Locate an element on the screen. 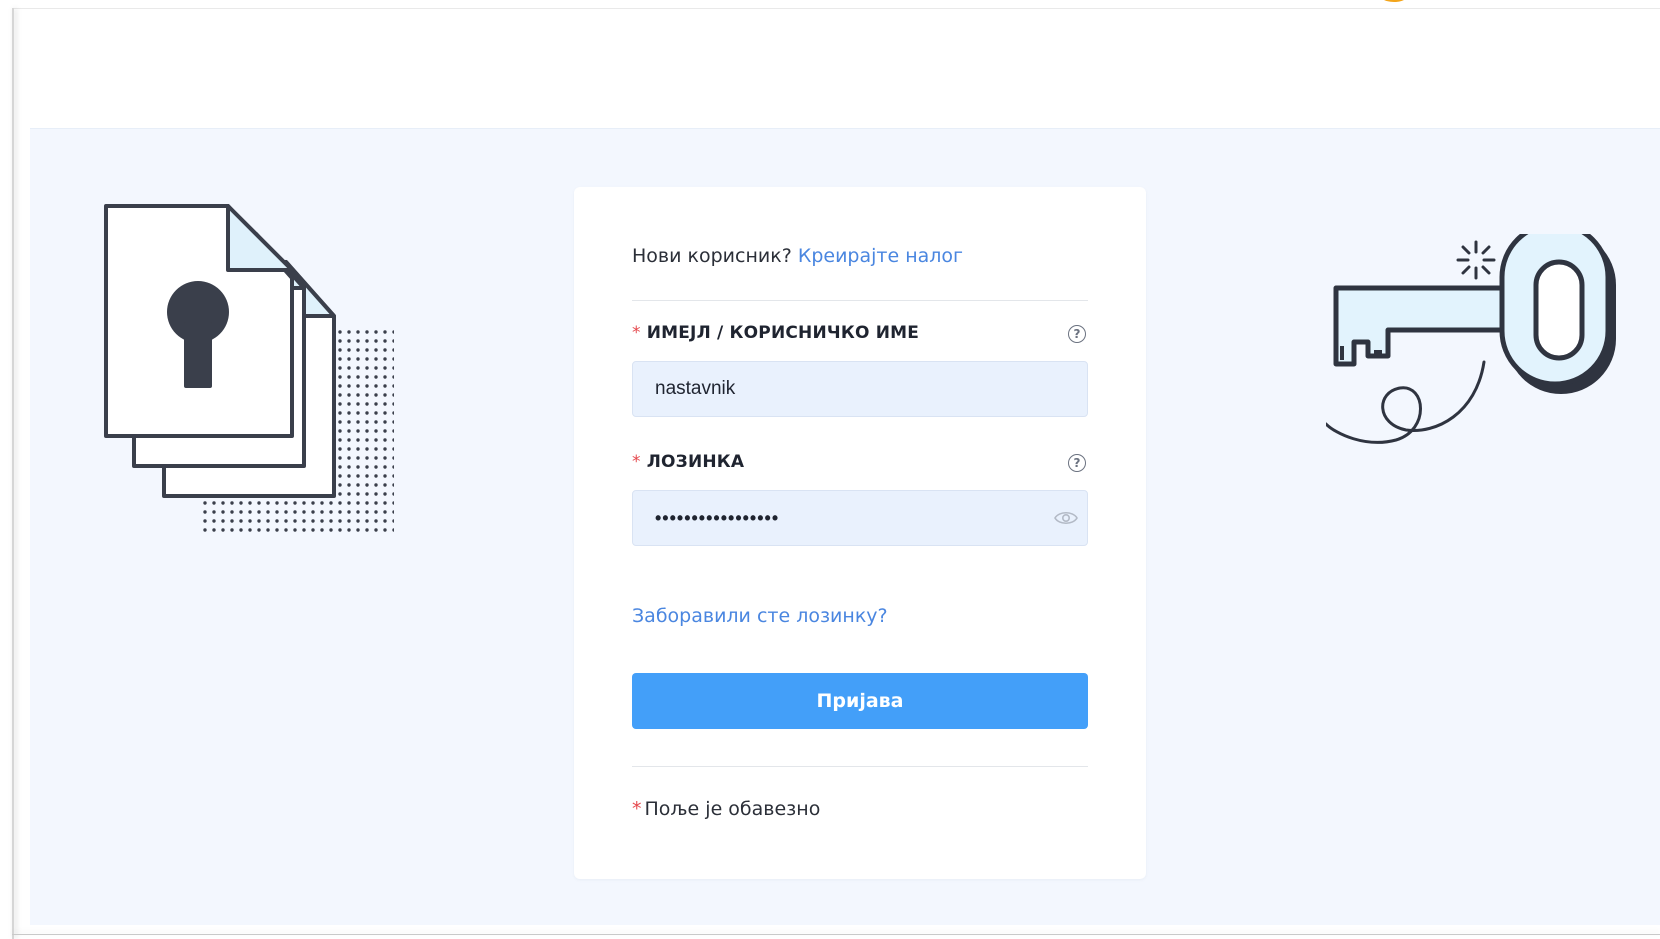  window-left-edge is located at coordinates (13, 473).